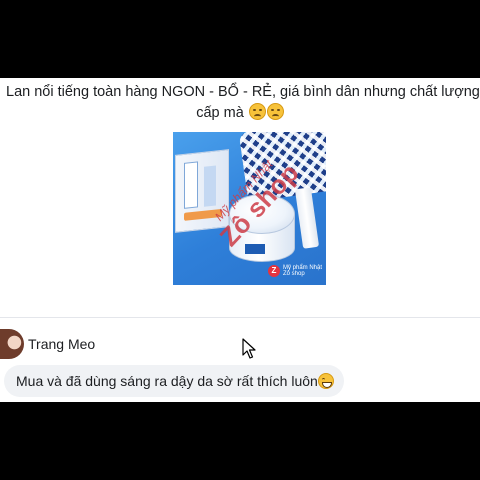 The image size is (480, 480). I want to click on grinning-face-icon, so click(325, 381).